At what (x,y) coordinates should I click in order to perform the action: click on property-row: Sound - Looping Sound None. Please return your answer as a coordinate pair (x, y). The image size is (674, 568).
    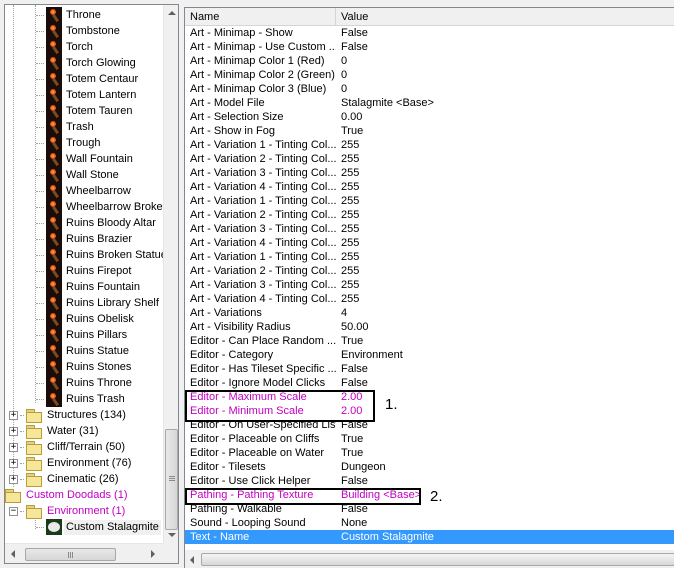
    Looking at the image, I should click on (429, 523).